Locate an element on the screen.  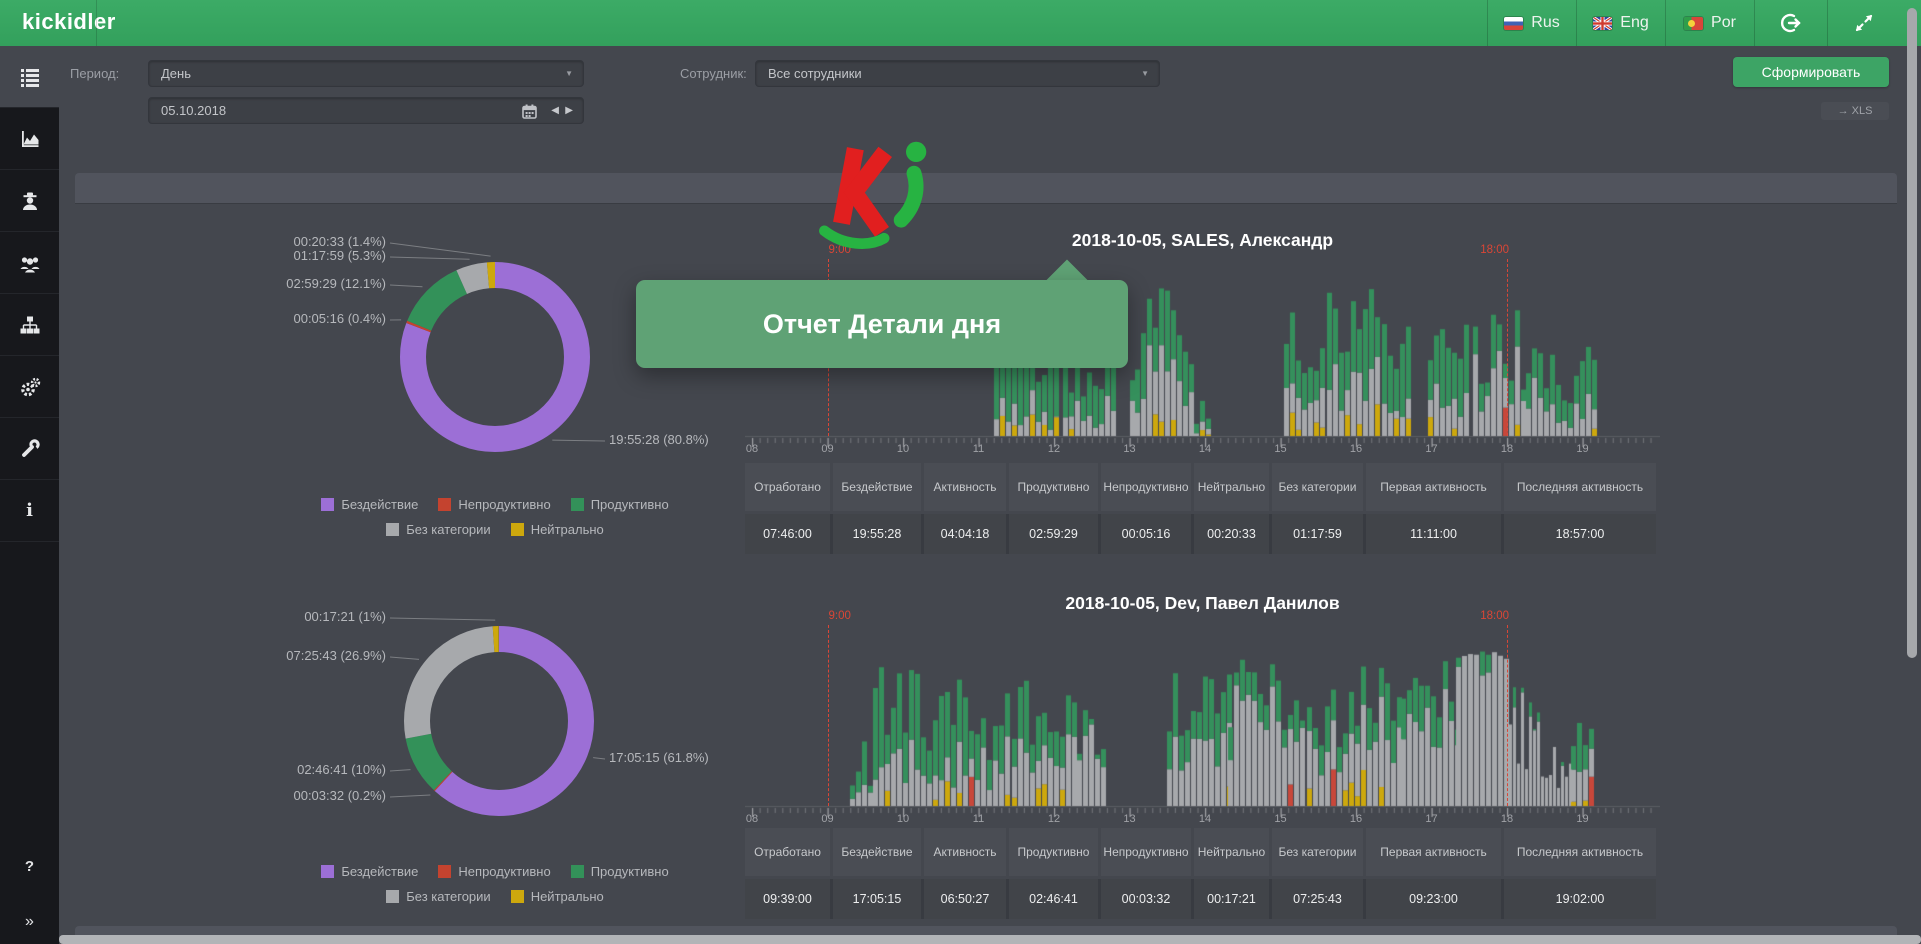
report-list-icon is located at coordinates (29, 77).